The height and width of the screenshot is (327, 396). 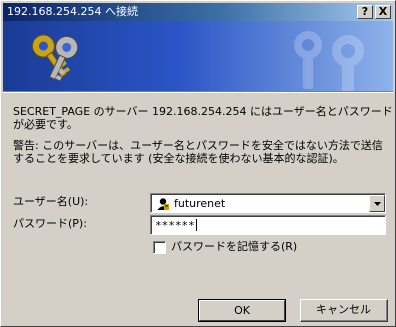 What do you see at coordinates (383, 12) in the screenshot?
I see `close-button: X` at bounding box center [383, 12].